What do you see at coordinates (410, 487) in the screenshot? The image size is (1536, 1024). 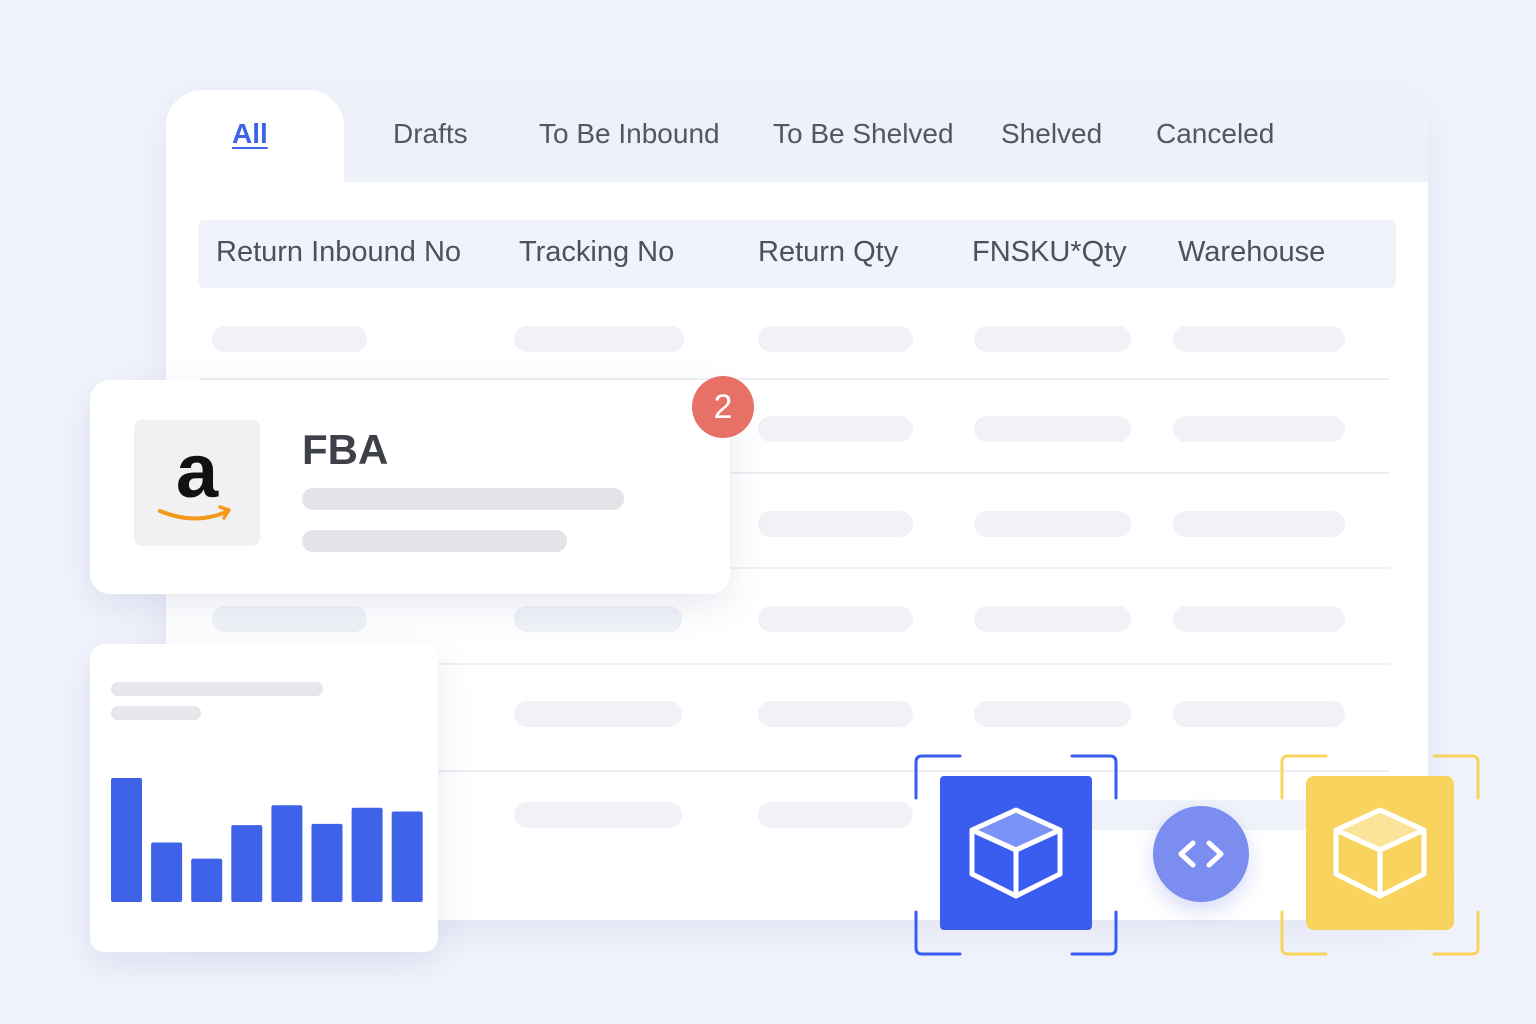 I see `fba-channel-card: a FBA` at bounding box center [410, 487].